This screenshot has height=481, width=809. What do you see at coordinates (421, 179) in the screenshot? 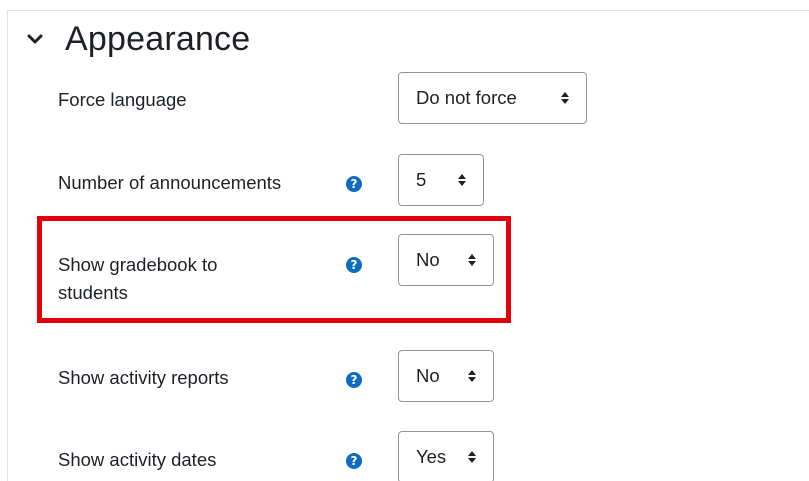
I see `select-value: 5` at bounding box center [421, 179].